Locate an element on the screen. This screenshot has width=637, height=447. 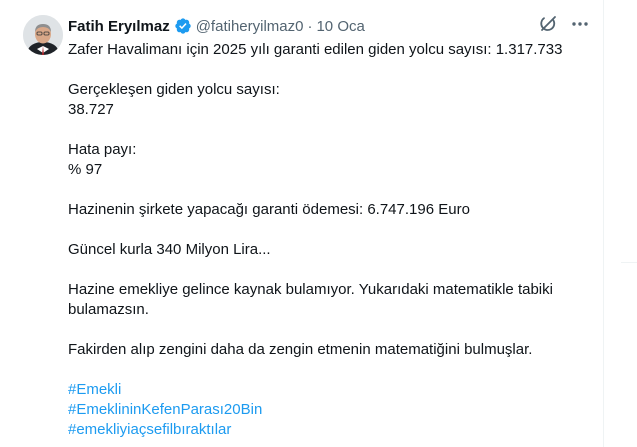
hashtag-link: #emekliyiaçsefilbıraktılar is located at coordinates (149, 430).